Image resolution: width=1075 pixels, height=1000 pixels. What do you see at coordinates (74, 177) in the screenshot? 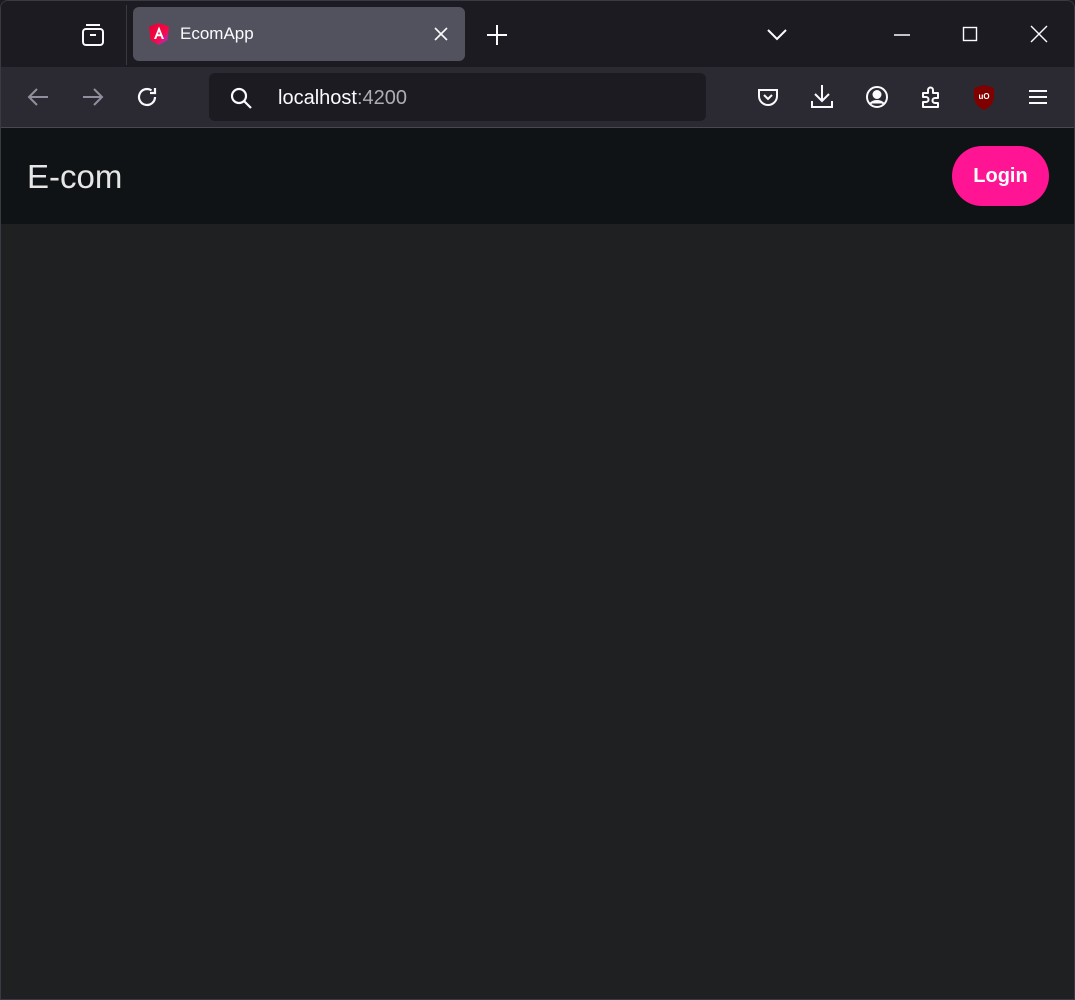
I see `brand-title: E-com` at bounding box center [74, 177].